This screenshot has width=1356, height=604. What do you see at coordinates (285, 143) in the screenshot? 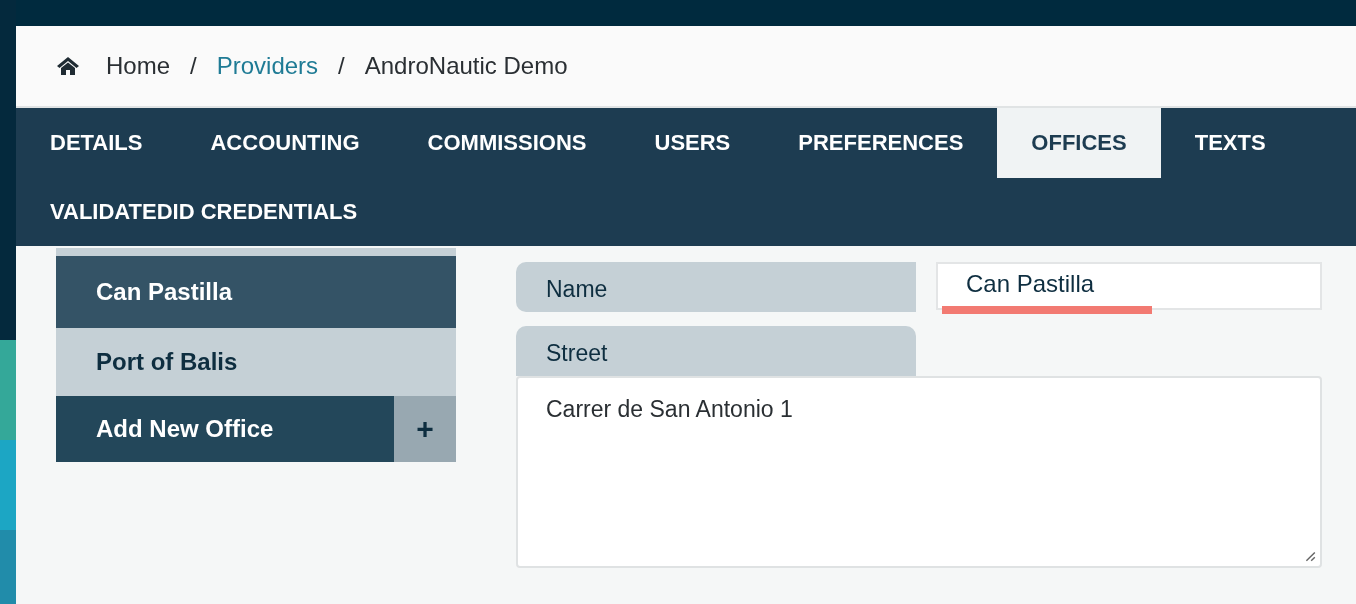
I see `tab: ACCOUNTING` at bounding box center [285, 143].